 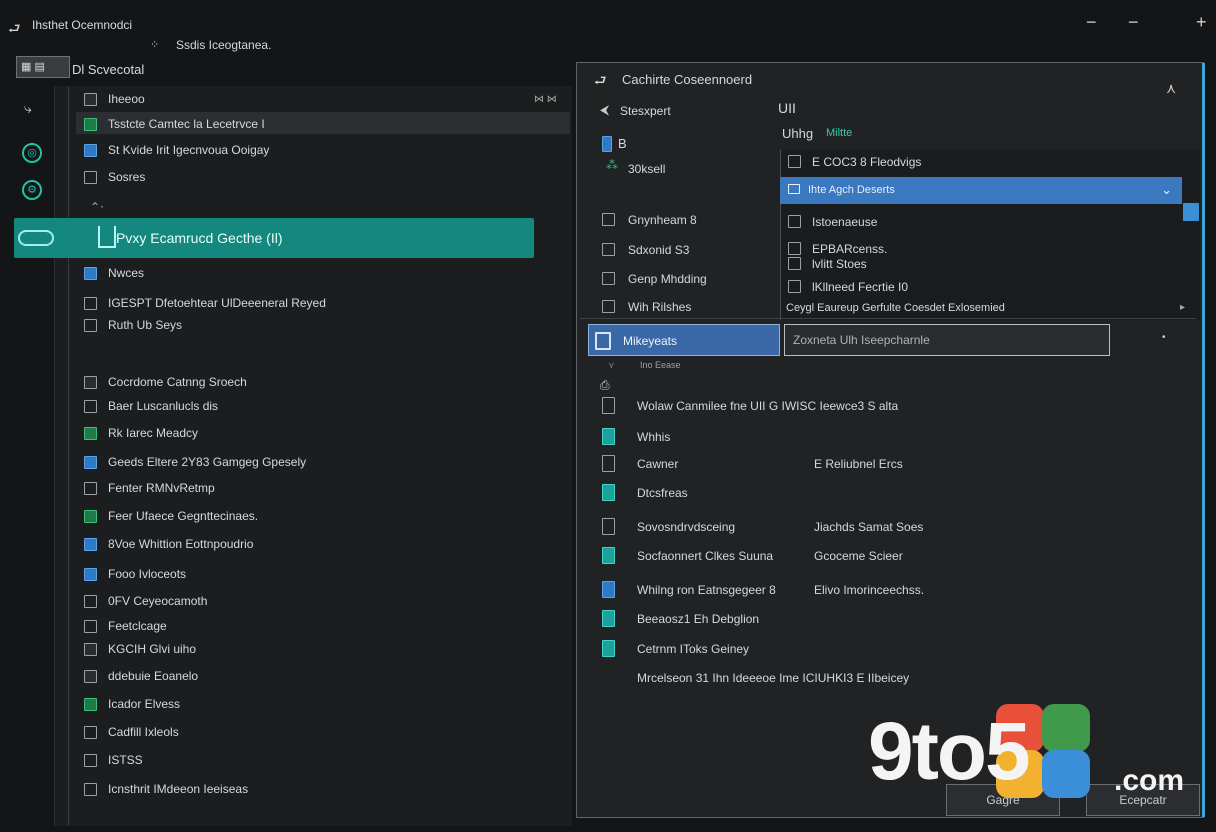 I want to click on selected-list-item: Pvxy Ecamrucd Gecthe (Il), so click(x=274, y=238).